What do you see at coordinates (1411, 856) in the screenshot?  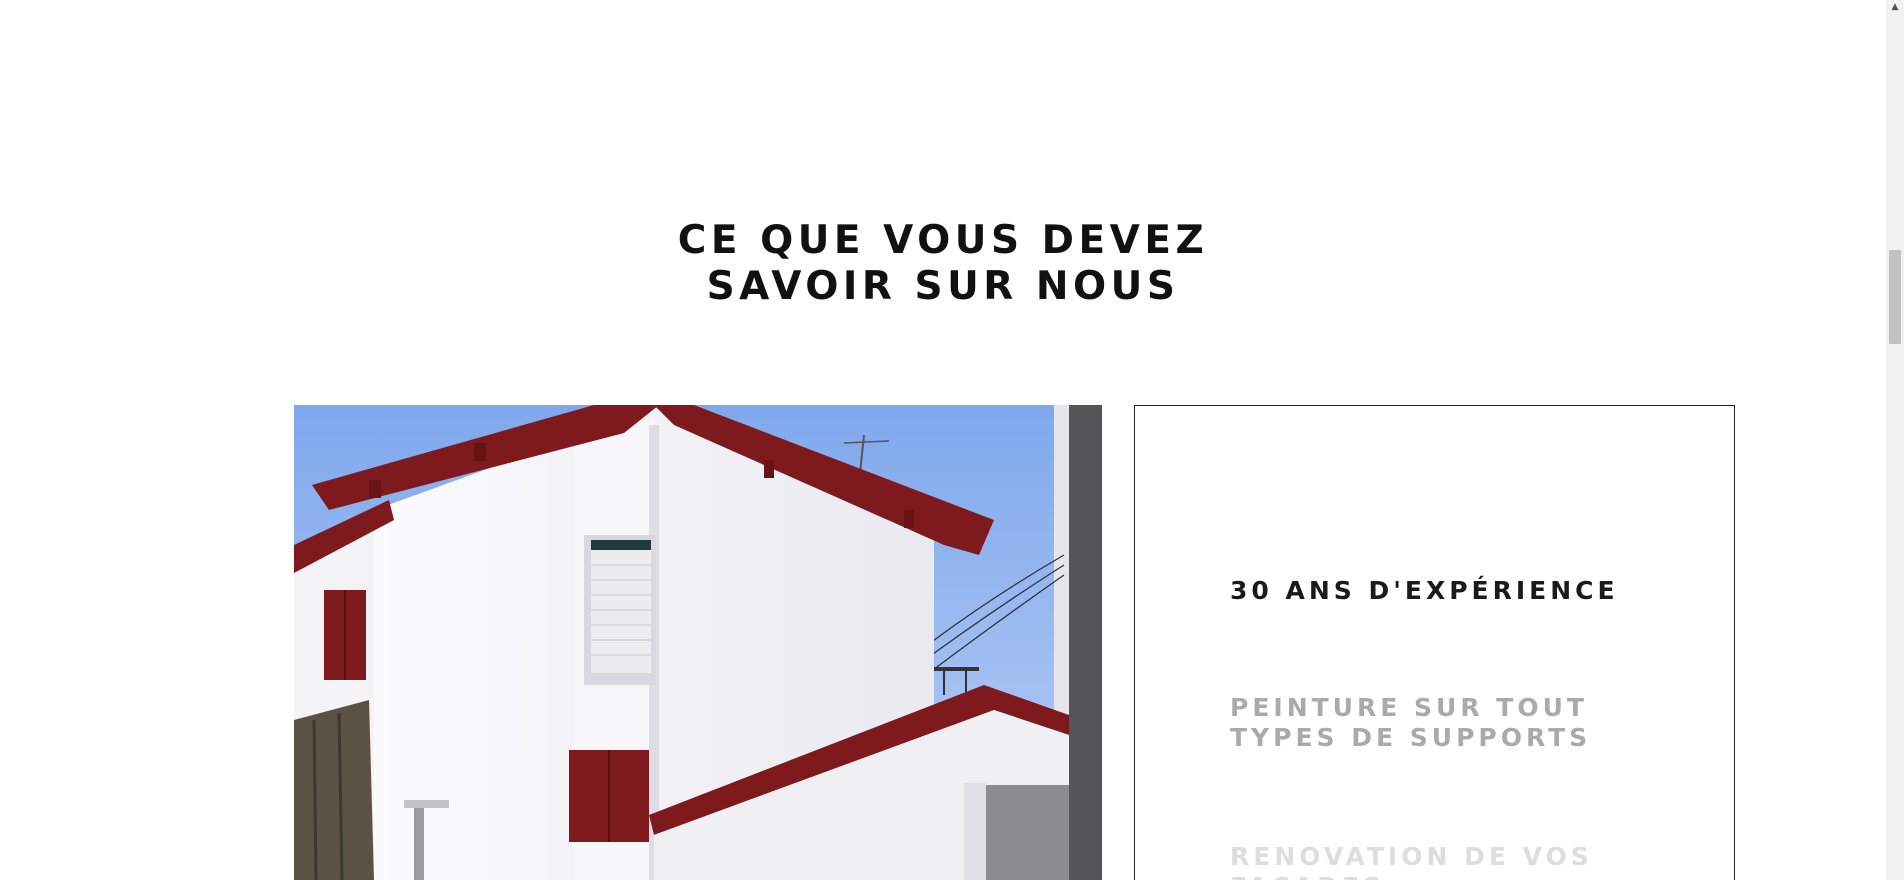 I see `feature-renovation-line-1: RENOVATION DE VOS` at bounding box center [1411, 856].